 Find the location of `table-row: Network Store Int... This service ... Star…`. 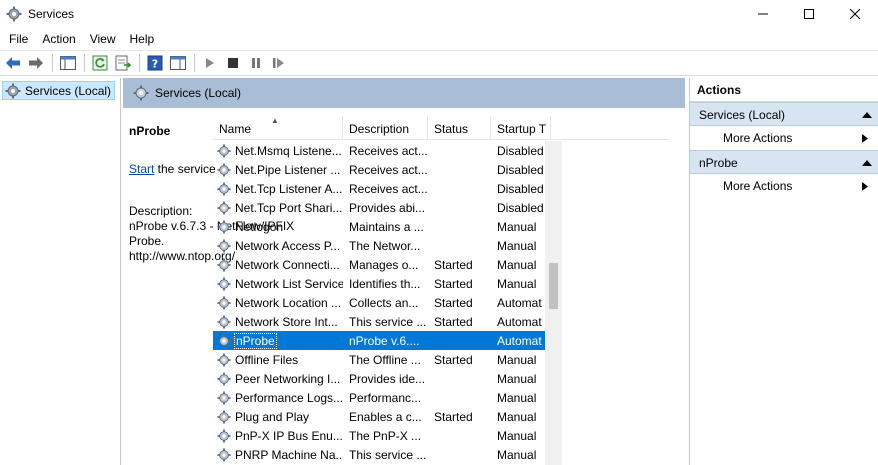

table-row: Network Store Int... This service ... Star… is located at coordinates (383, 321).